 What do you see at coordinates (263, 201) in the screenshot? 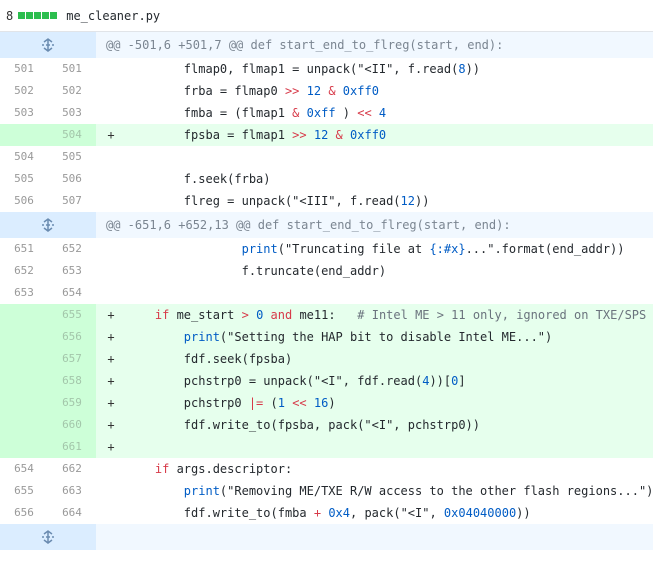
I see `code-token: flreg = unpack("<III", f.read(` at bounding box center [263, 201].